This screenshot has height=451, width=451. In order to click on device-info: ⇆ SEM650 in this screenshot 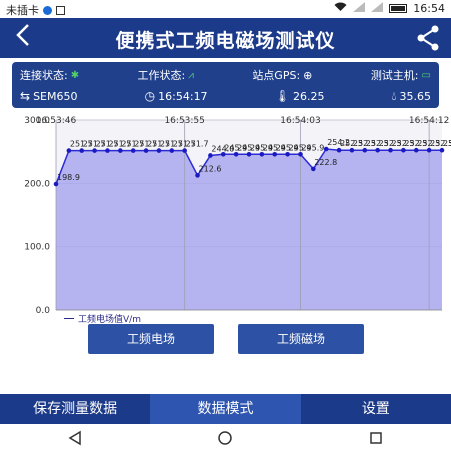, I will do `click(48, 96)`.